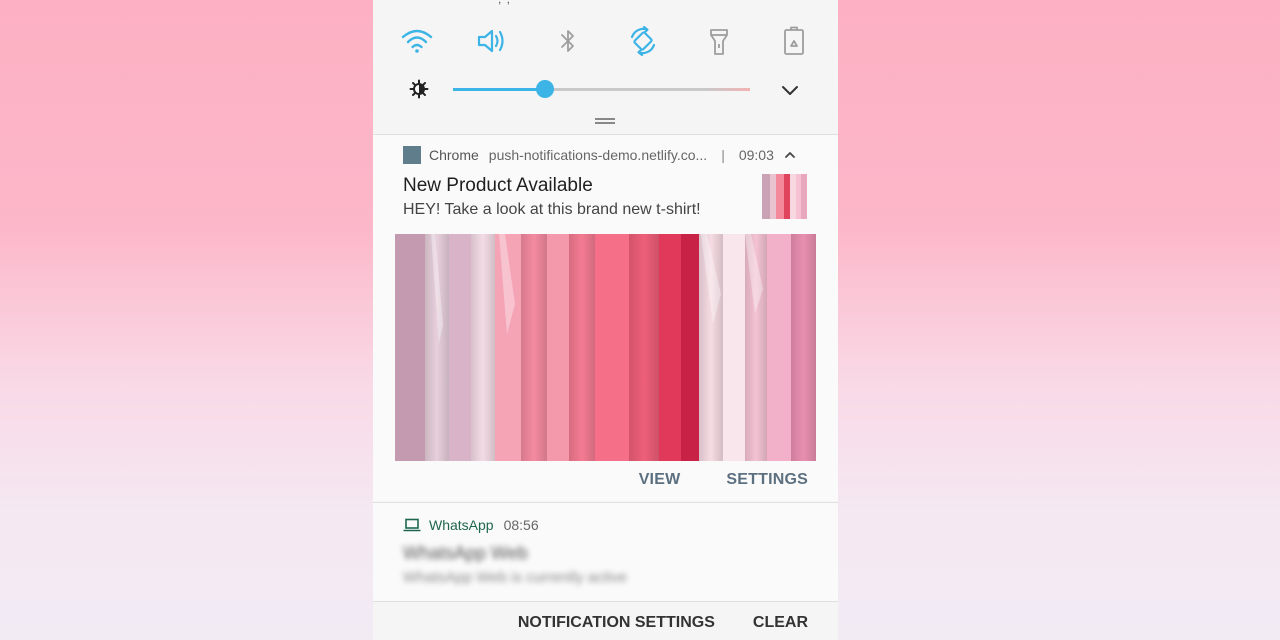 The height and width of the screenshot is (640, 1280). What do you see at coordinates (504, 3) in the screenshot?
I see `status-bar-remnant: , ,` at bounding box center [504, 3].